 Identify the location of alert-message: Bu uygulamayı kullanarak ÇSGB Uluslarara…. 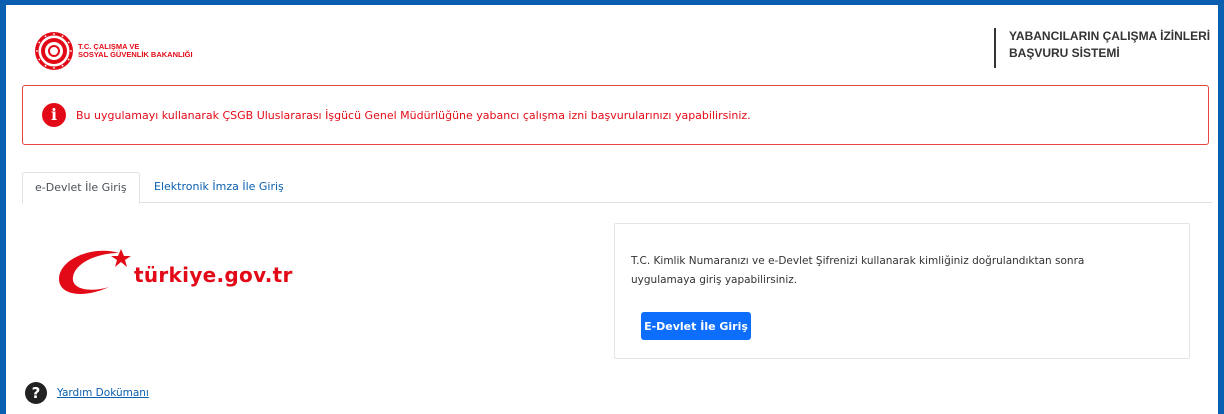
(413, 115).